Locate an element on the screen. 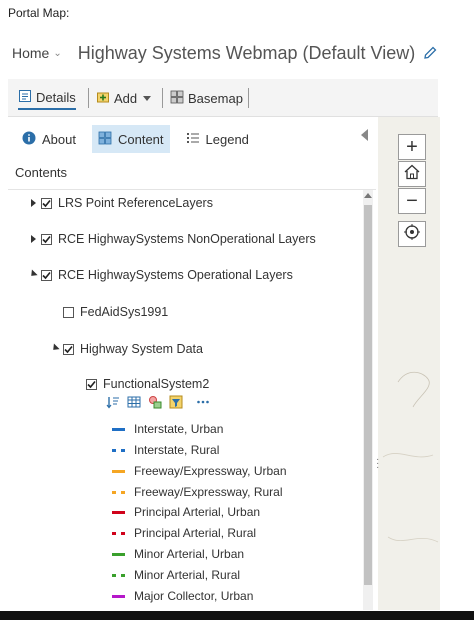  filter-icon is located at coordinates (176, 402).